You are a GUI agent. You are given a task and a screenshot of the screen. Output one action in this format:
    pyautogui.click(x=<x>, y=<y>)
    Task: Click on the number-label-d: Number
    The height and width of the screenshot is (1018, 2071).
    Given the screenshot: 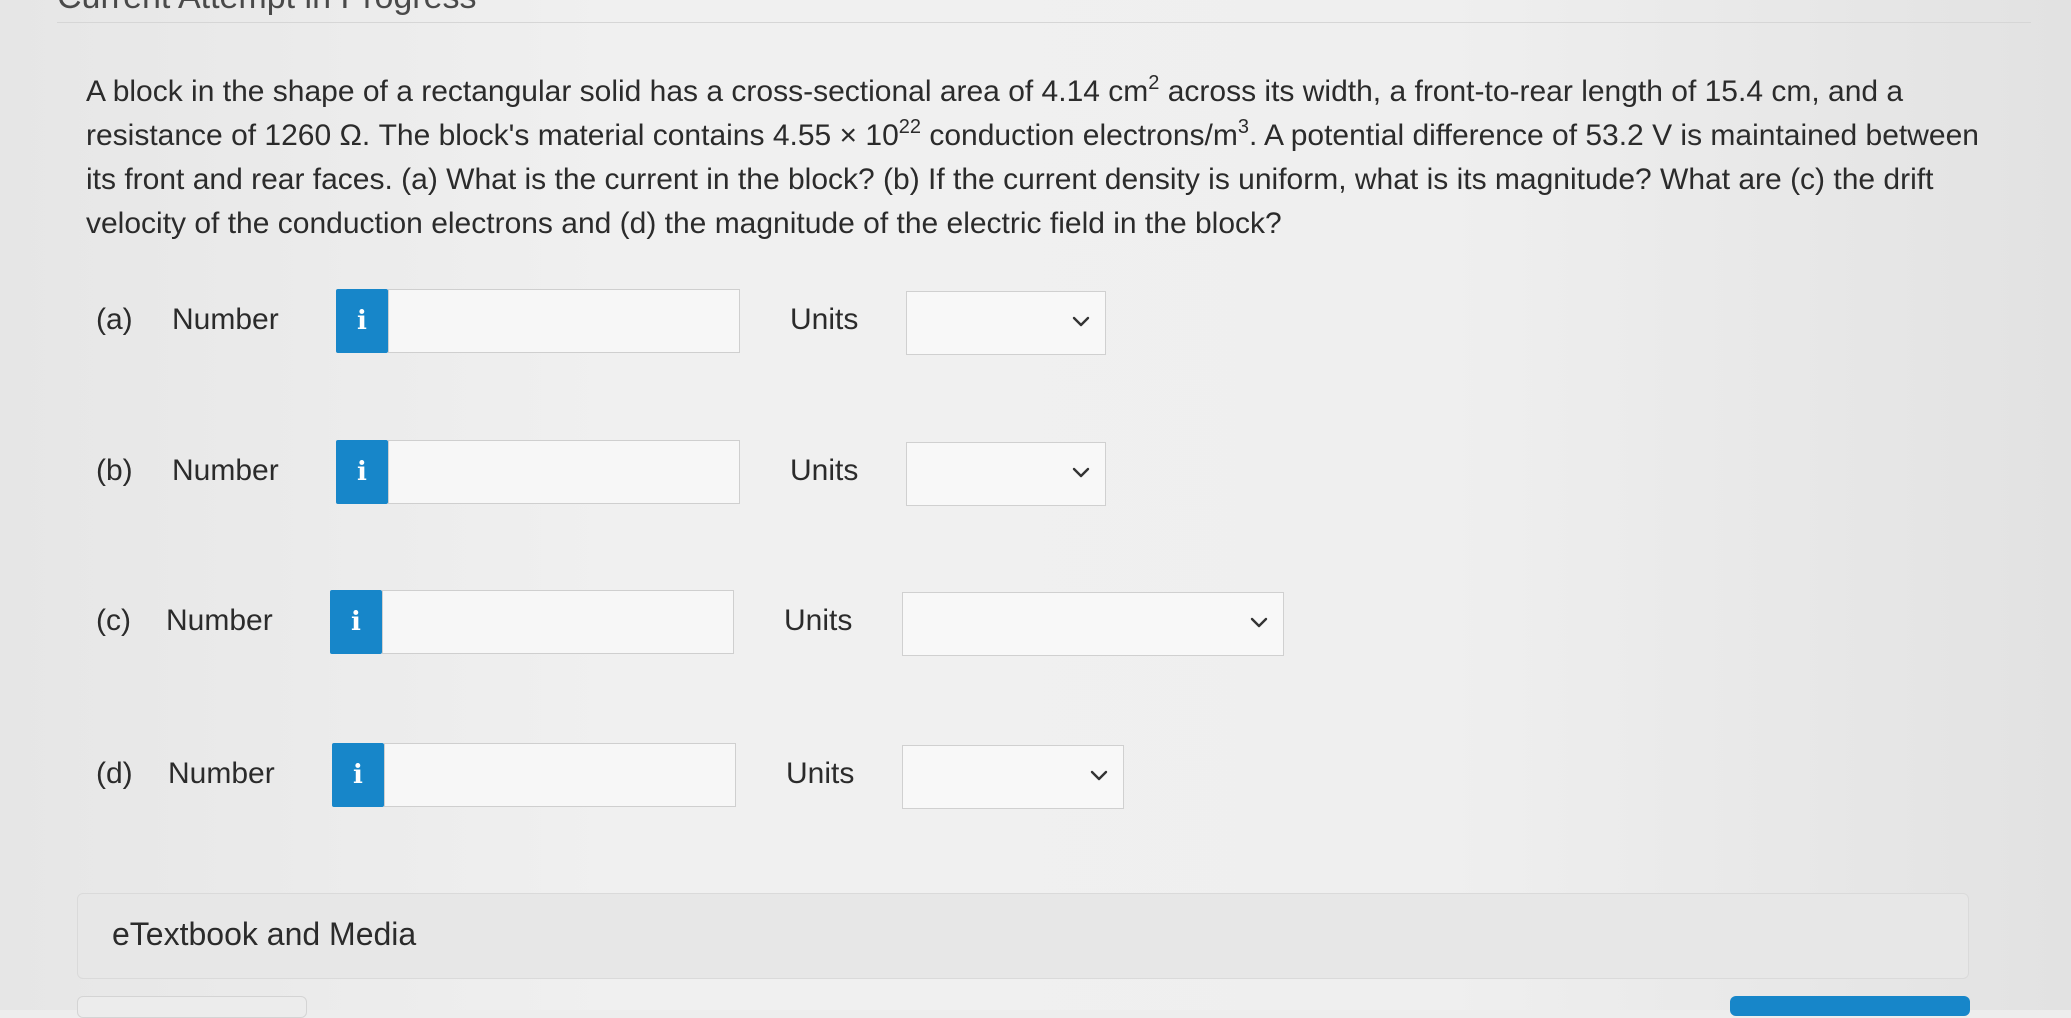 What is the action you would take?
    pyautogui.click(x=221, y=773)
    